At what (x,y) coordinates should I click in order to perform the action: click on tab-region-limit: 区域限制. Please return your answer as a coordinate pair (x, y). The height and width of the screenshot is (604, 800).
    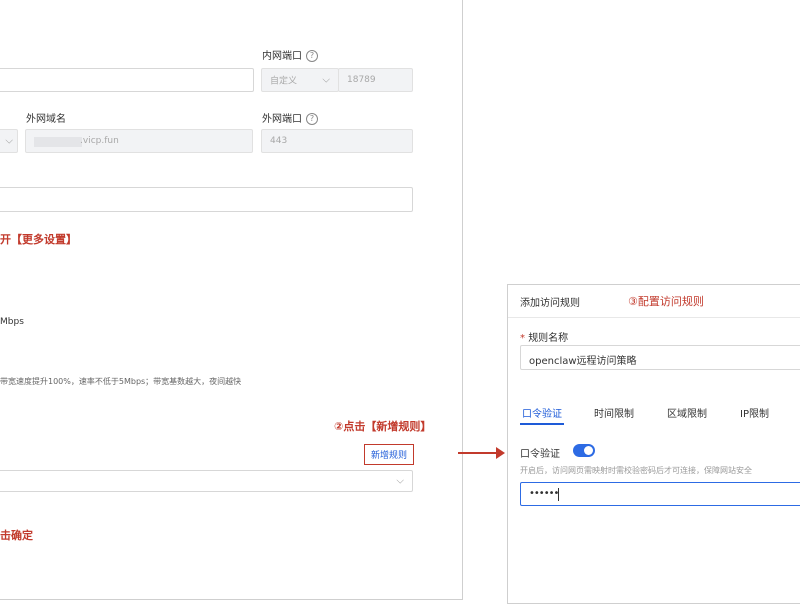
    Looking at the image, I should click on (687, 412).